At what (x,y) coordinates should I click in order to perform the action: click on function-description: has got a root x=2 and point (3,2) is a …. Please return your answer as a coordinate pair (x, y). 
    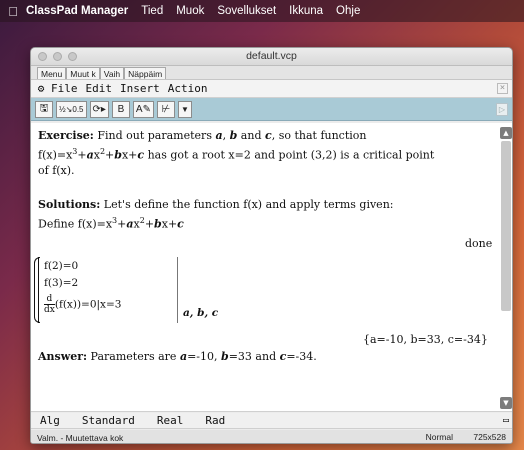
    Looking at the image, I should click on (289, 155).